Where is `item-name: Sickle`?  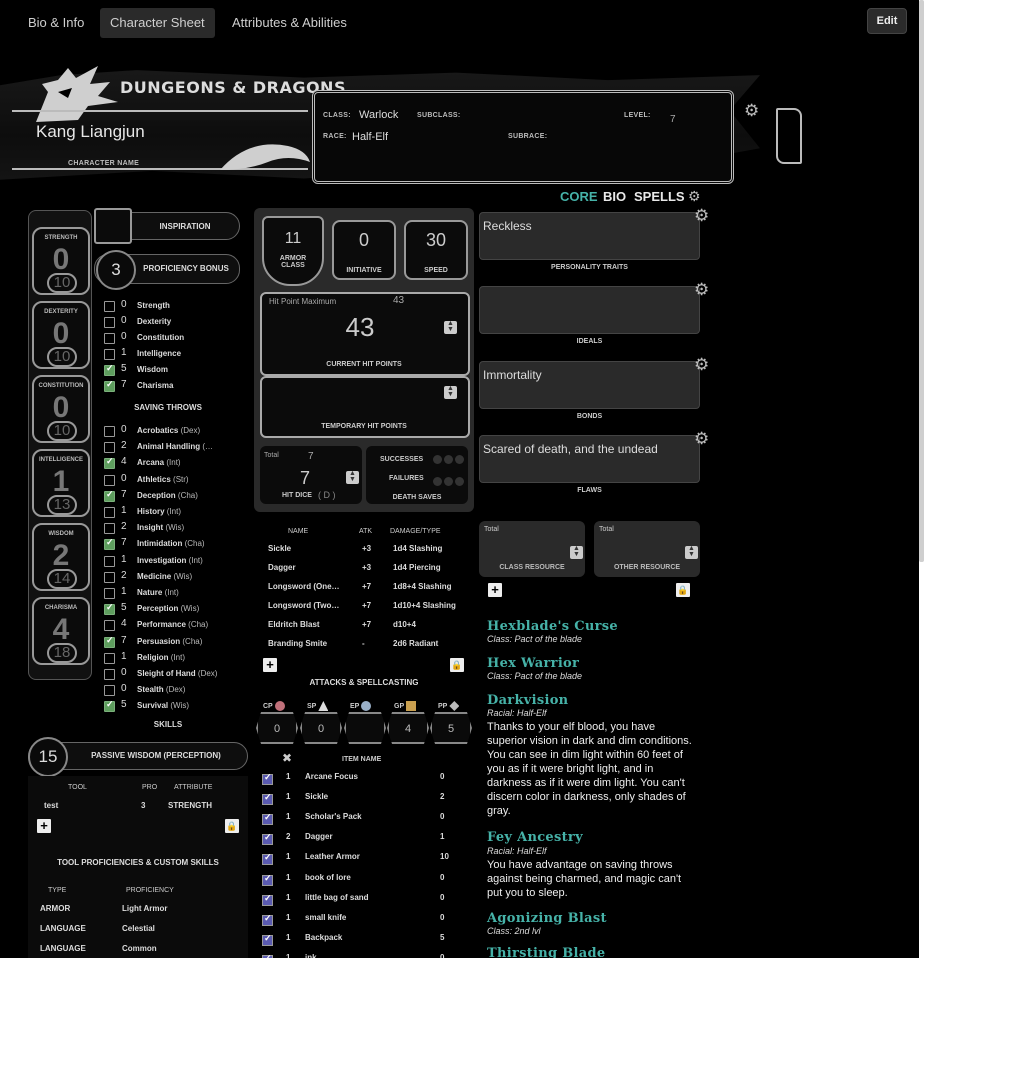
item-name: Sickle is located at coordinates (316, 796).